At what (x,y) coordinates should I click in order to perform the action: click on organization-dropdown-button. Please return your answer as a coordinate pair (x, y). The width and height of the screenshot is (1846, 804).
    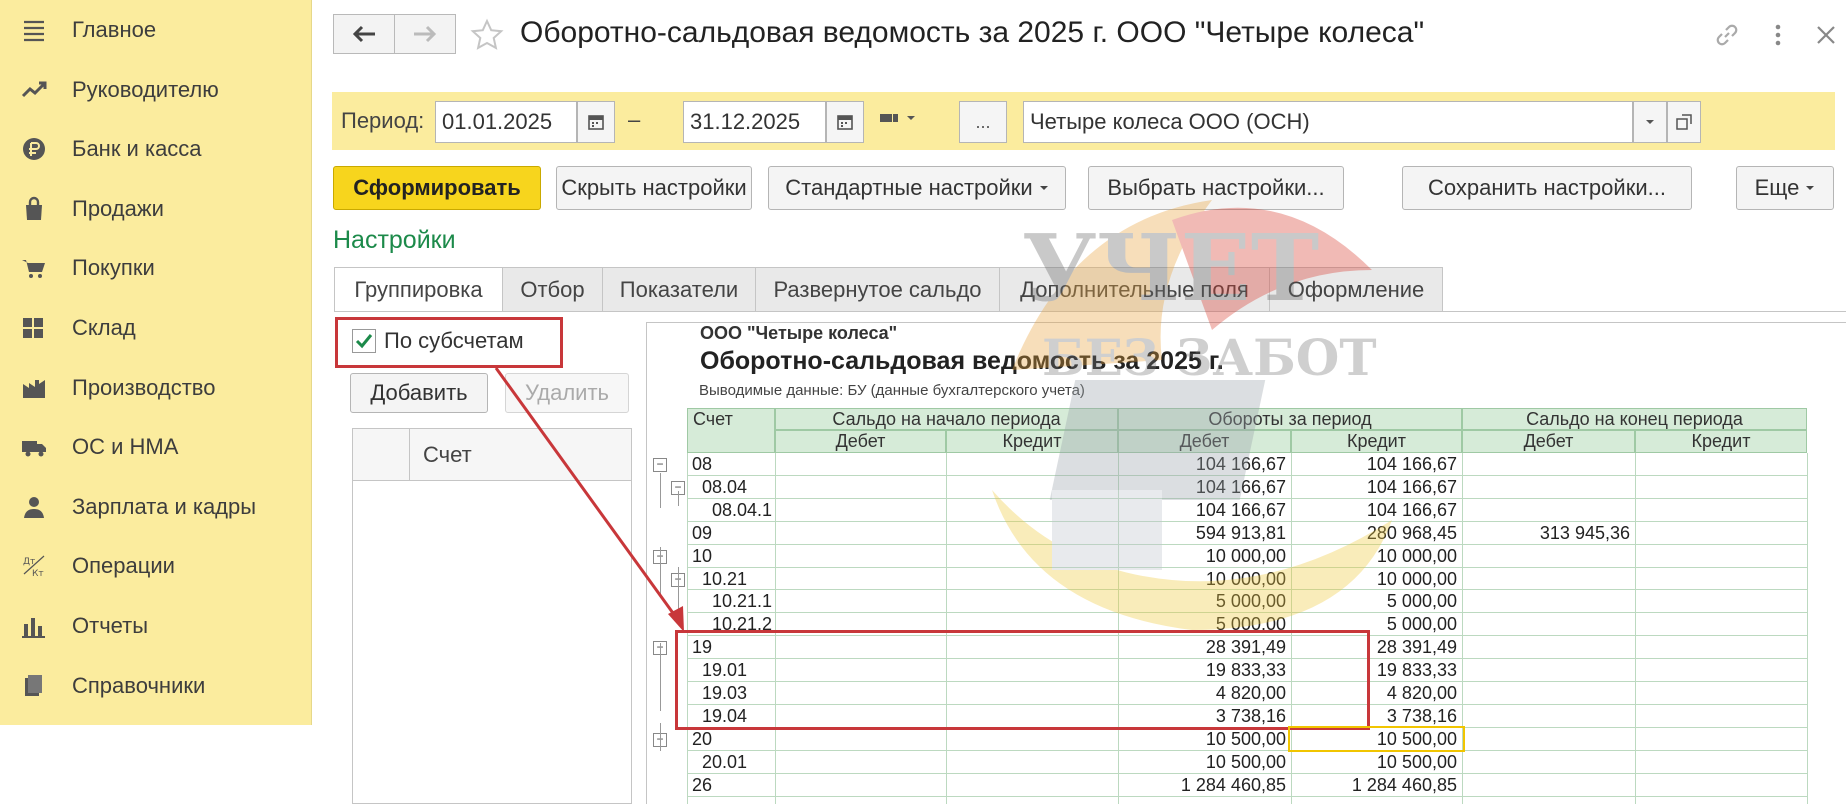
    Looking at the image, I should click on (1650, 122).